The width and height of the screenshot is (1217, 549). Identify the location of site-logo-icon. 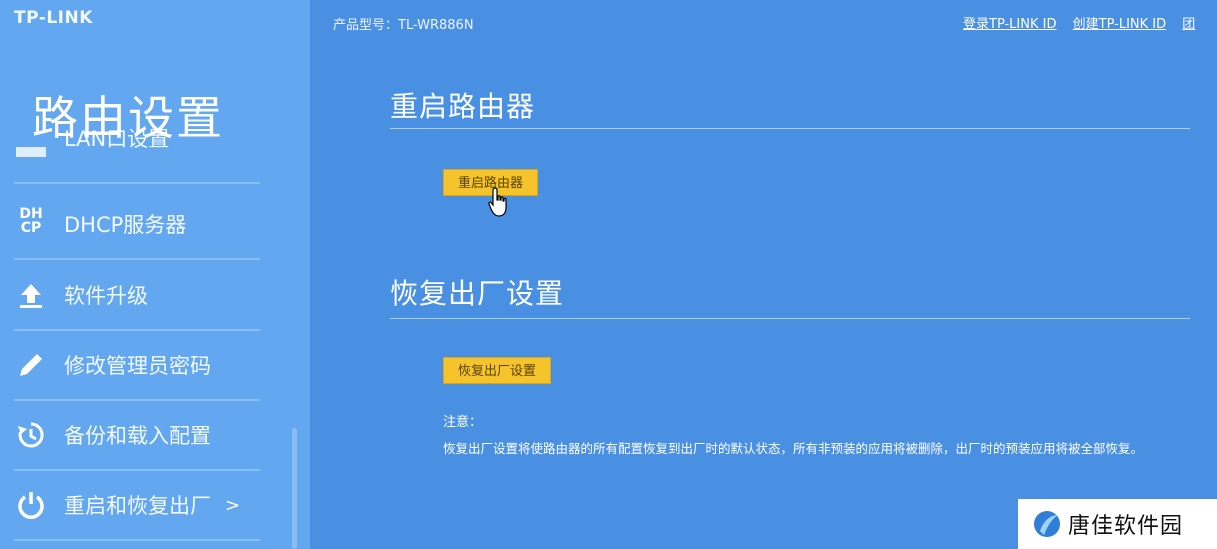
(1047, 524).